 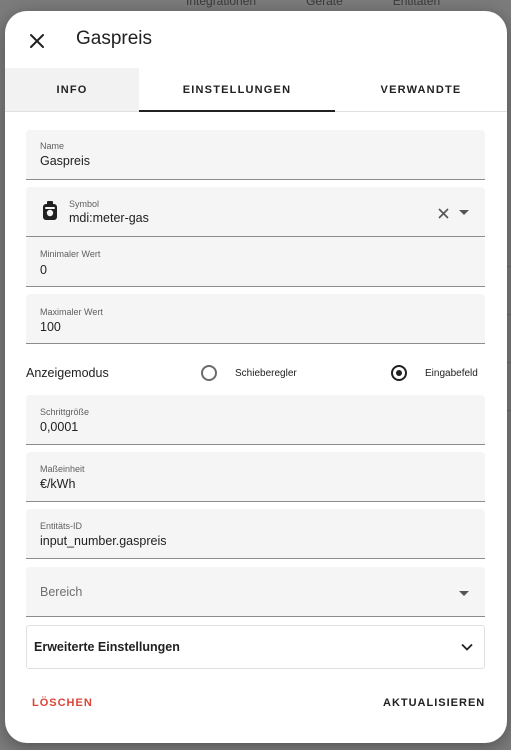 I want to click on background-tab: Entitäten, so click(x=416, y=4).